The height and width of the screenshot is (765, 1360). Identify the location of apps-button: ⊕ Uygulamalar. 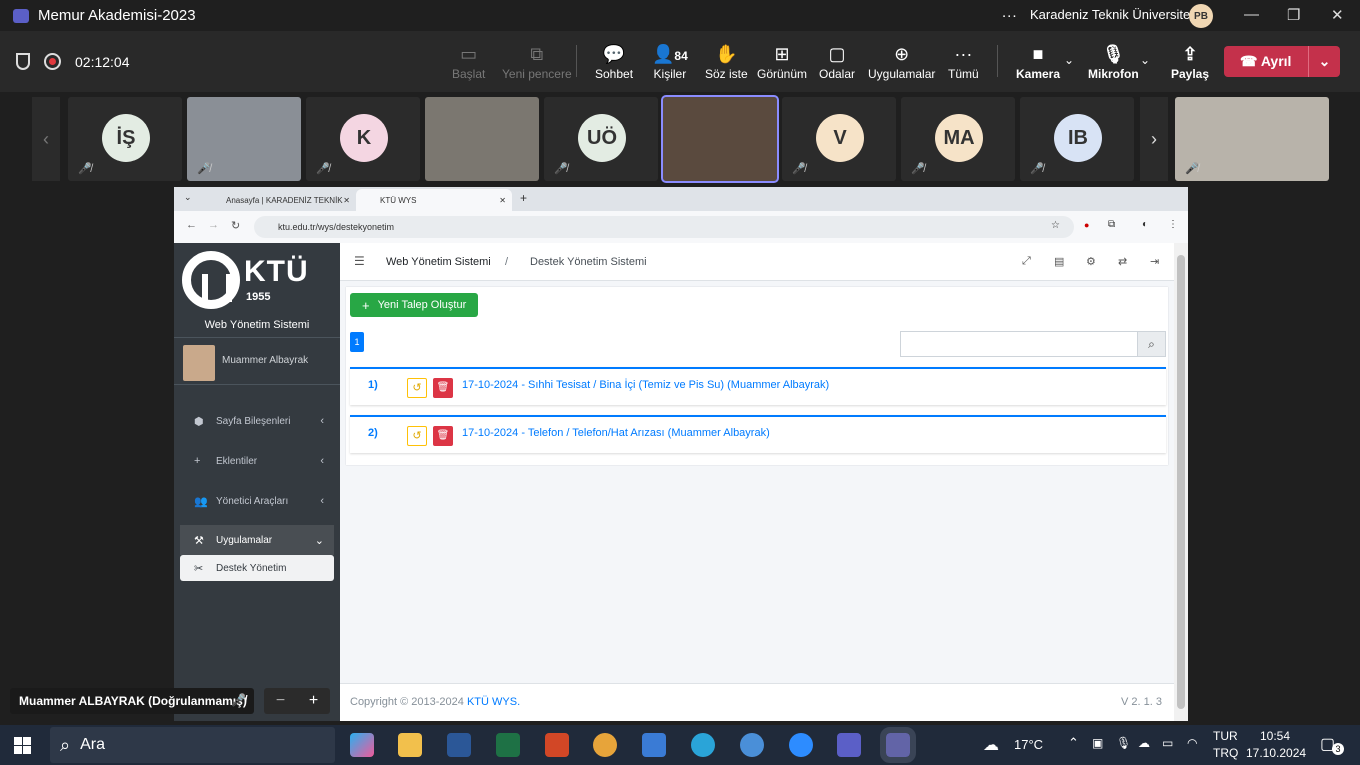
(901, 62).